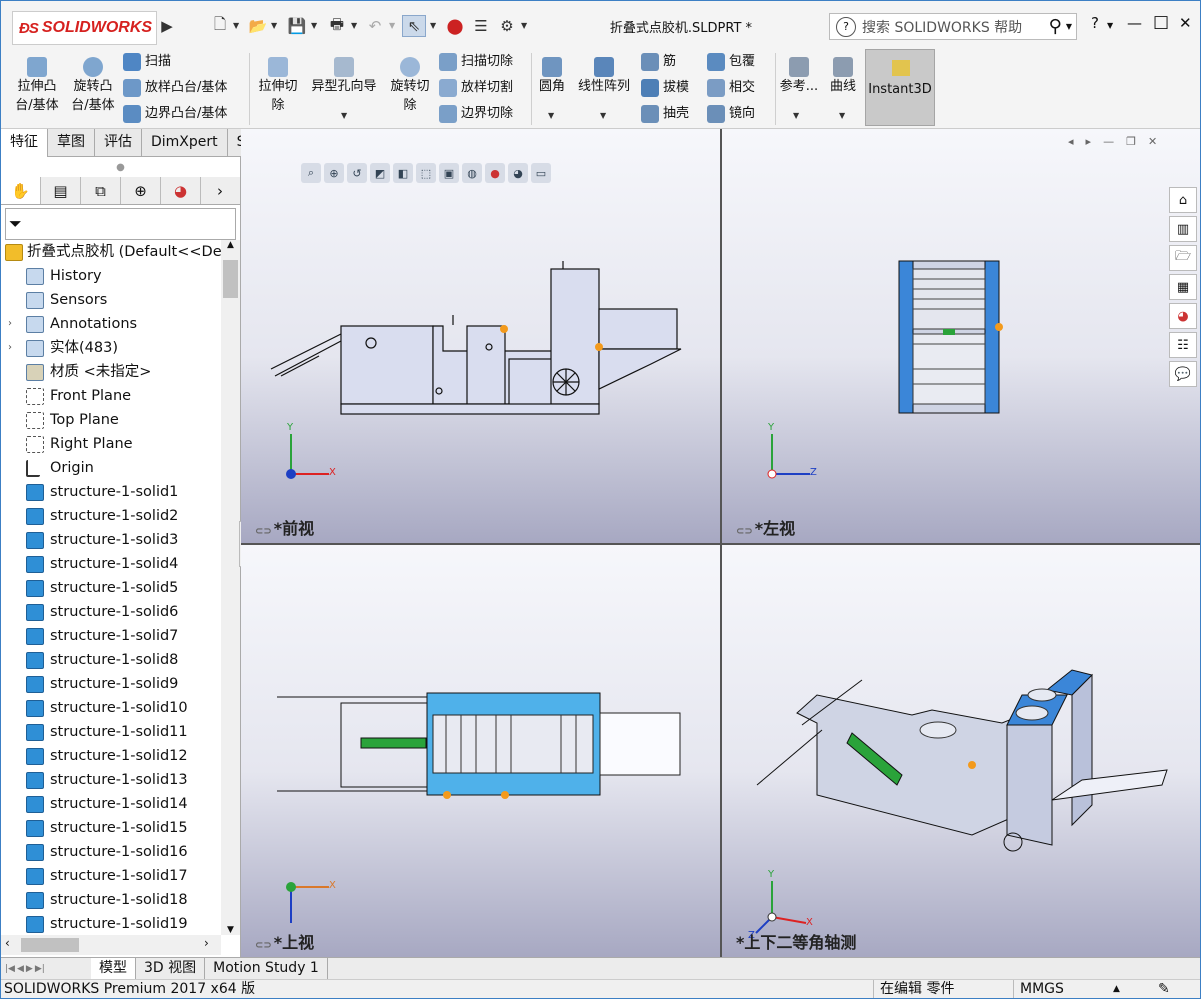  What do you see at coordinates (1114, 141) in the screenshot?
I see `minimize-view-icon: —` at bounding box center [1114, 141].